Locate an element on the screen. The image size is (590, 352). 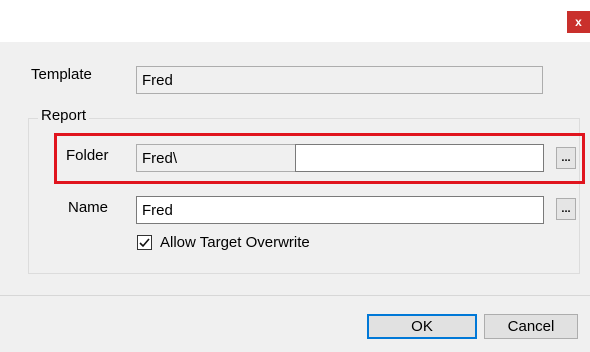
report-group-label: Report is located at coordinates (64, 115).